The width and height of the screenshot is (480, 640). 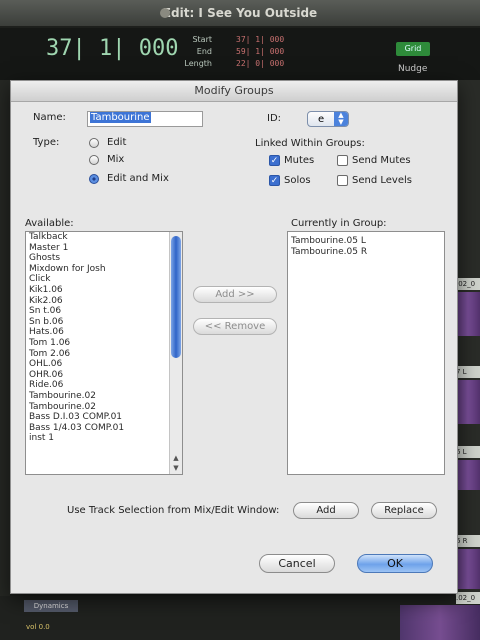 I want to click on selection-labels: Start End Length, so click(x=193, y=52).